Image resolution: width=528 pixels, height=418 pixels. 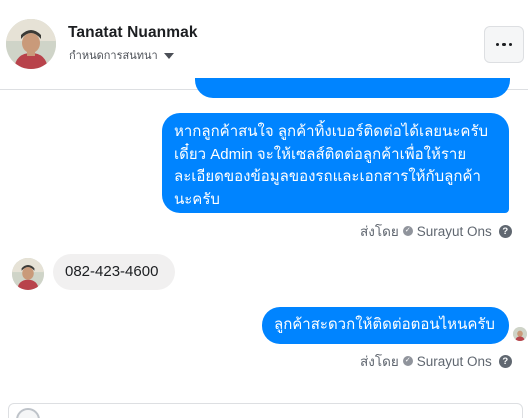 I want to click on conversation-status-label: กำหนดการสนทนา, so click(x=113, y=56).